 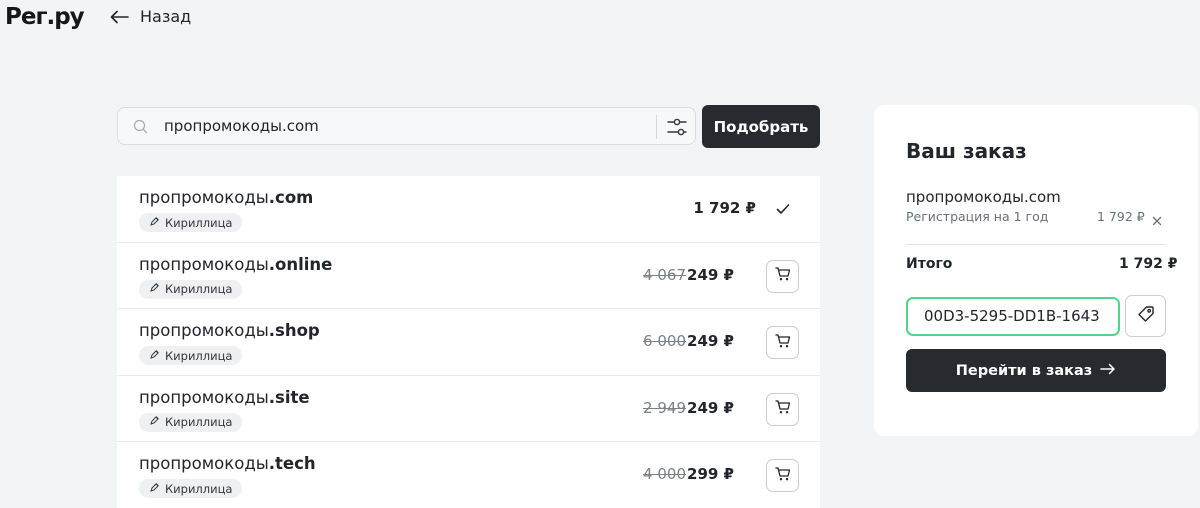 I want to click on old-price: 6 000, so click(x=664, y=341).